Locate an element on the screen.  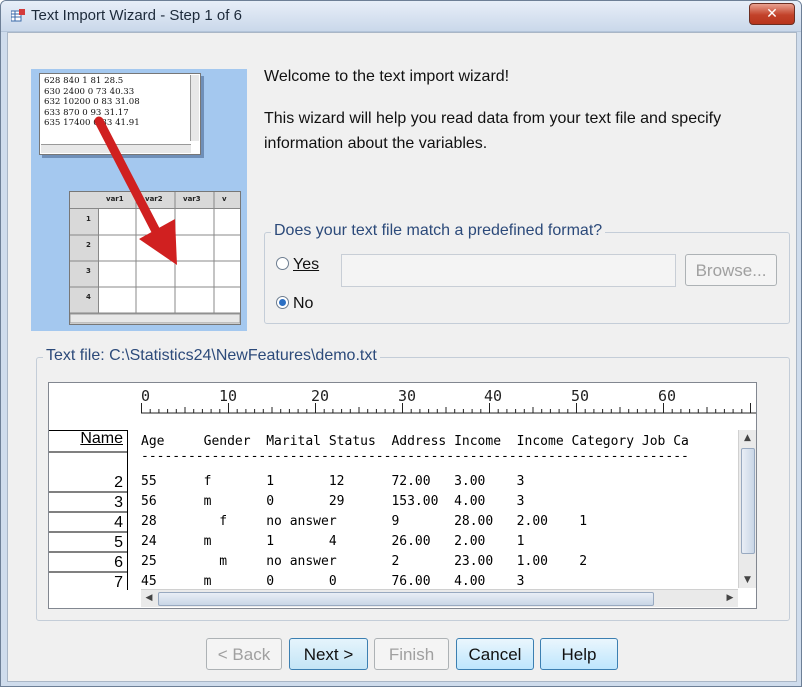
yes-radio: Yes is located at coordinates (297, 265).